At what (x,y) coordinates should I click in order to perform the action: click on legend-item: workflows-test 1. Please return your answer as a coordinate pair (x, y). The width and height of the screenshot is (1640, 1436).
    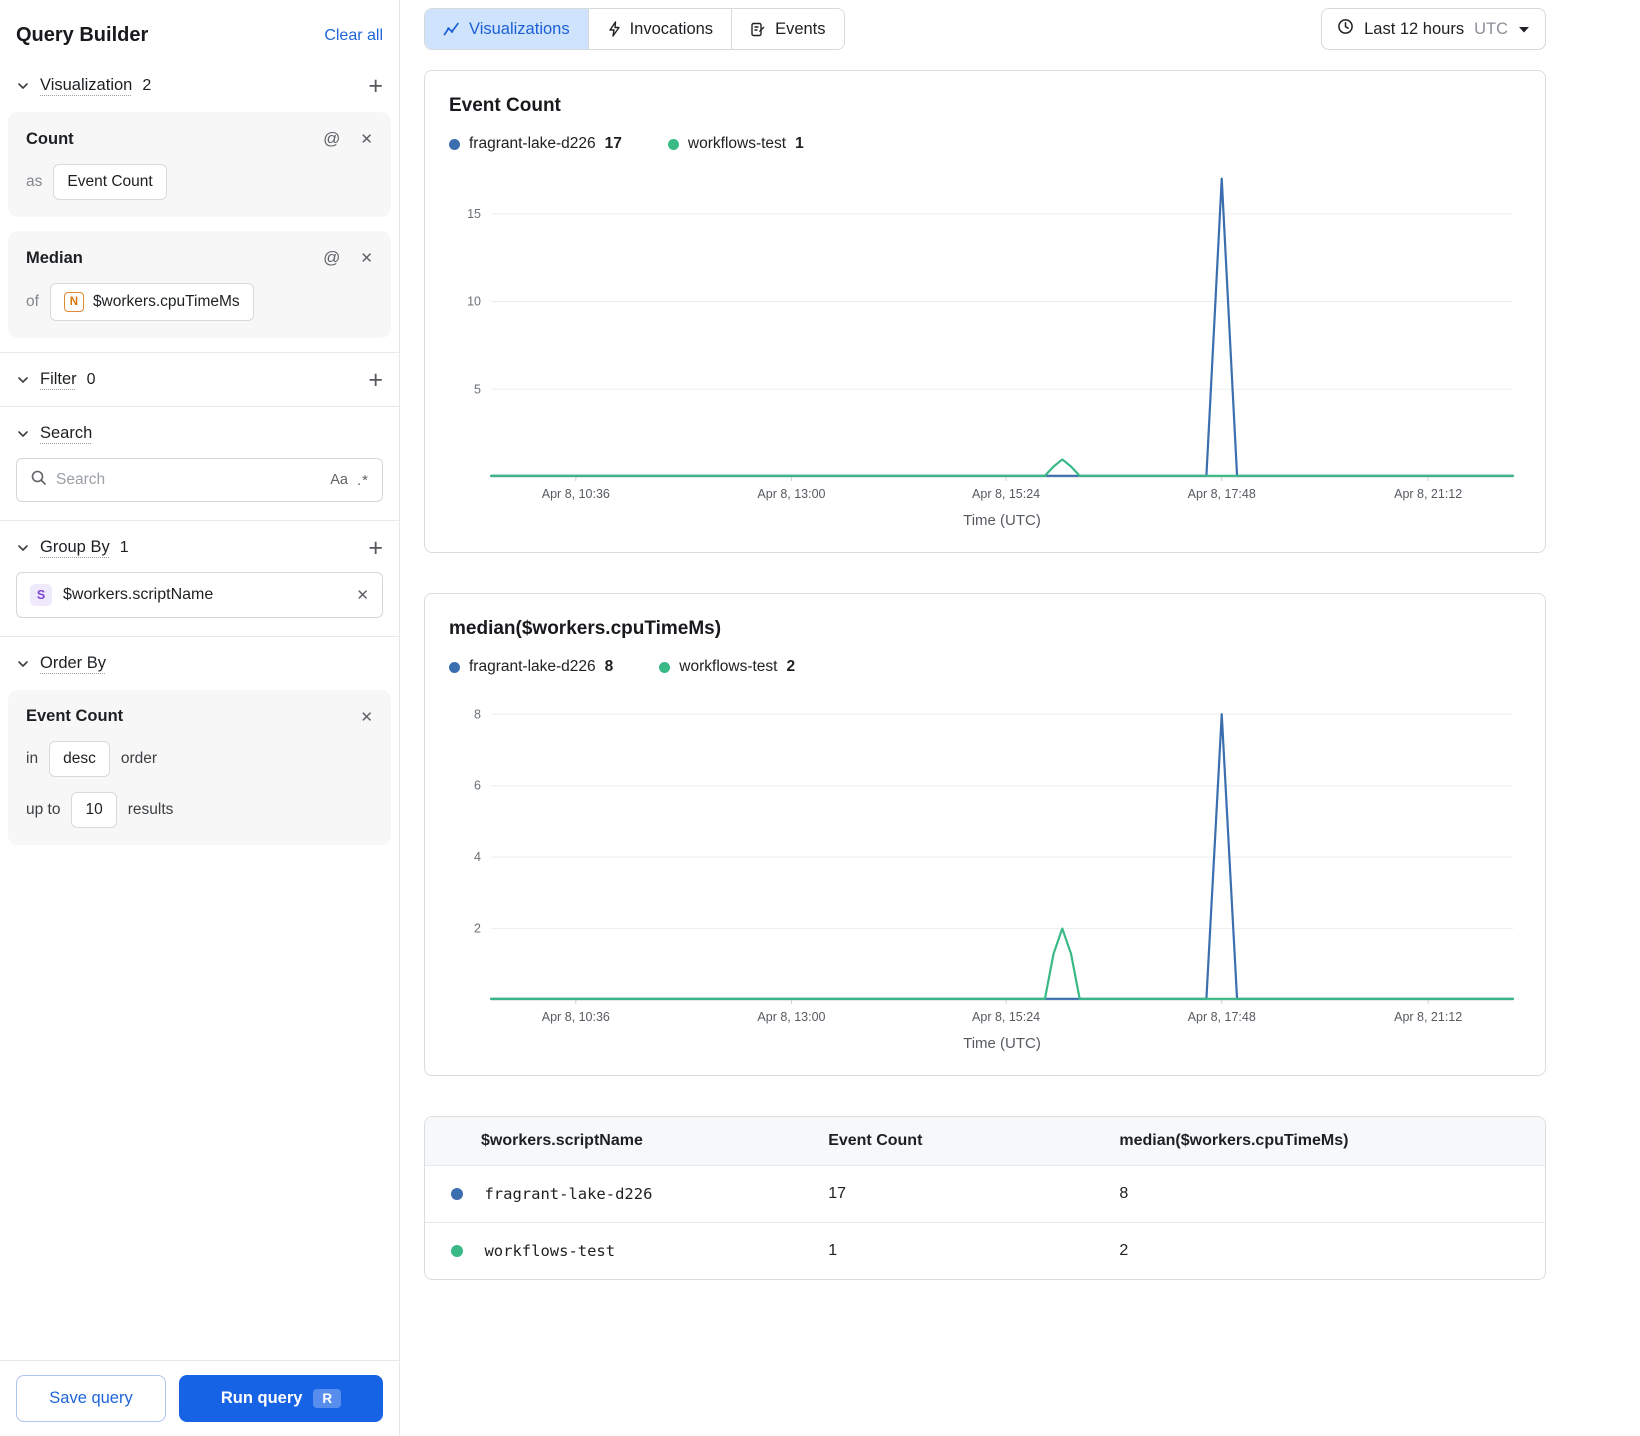
    Looking at the image, I should click on (735, 144).